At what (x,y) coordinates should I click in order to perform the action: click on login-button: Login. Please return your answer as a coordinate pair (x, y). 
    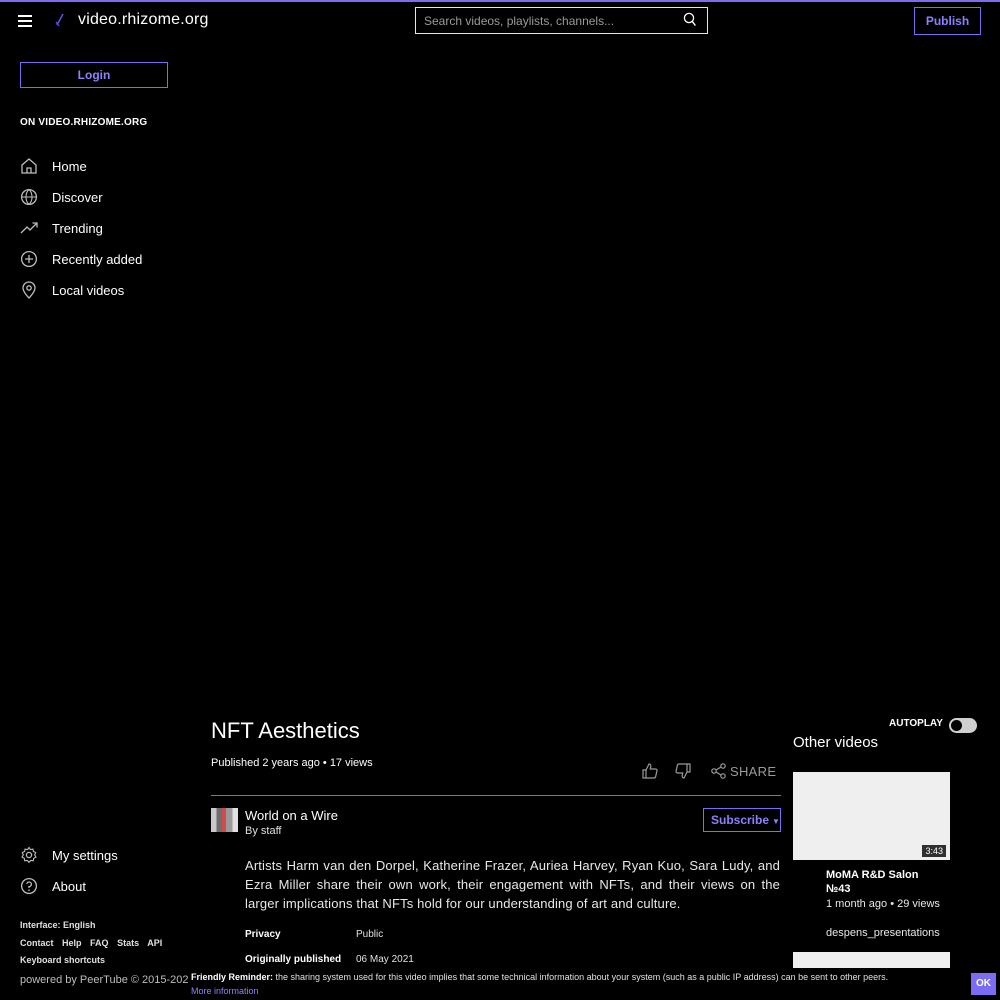
    Looking at the image, I should click on (94, 75).